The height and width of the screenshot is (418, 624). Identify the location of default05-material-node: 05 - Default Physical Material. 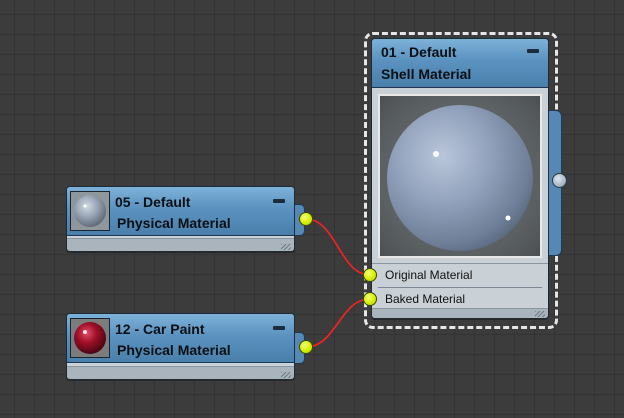
(180, 219).